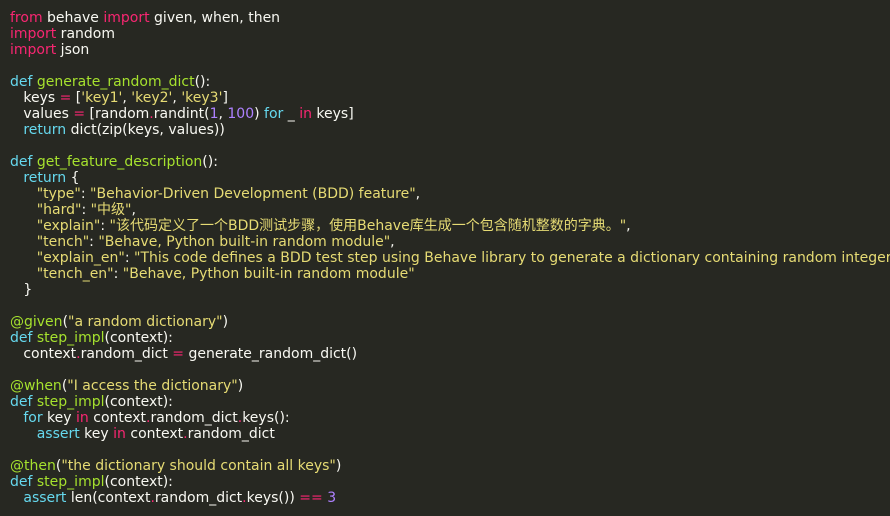  I want to click on code-token: return, so click(45, 178).